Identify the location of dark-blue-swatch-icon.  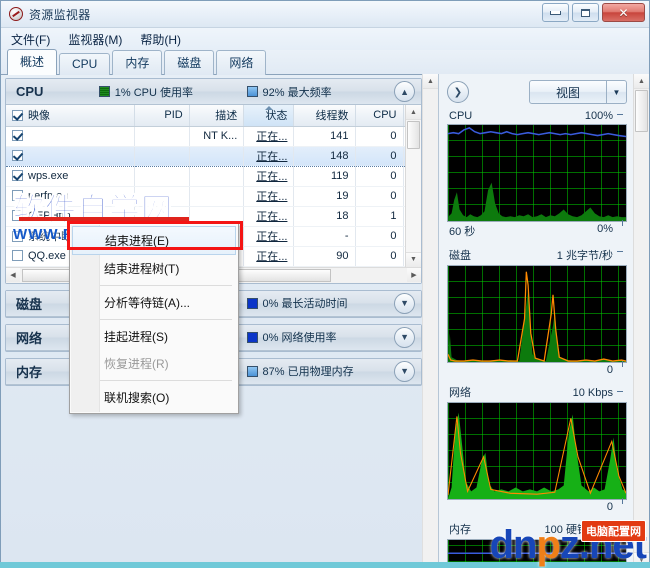
(252, 337).